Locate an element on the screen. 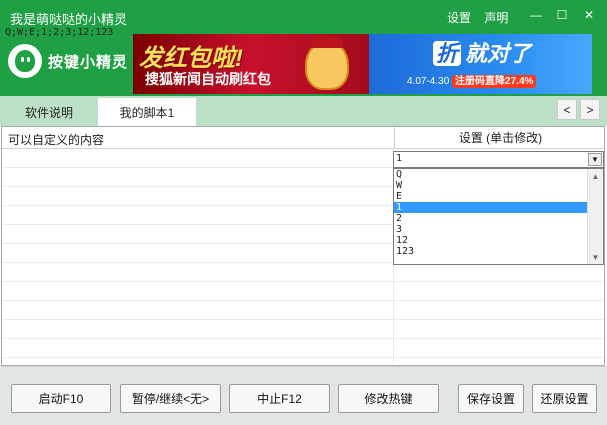  chevron-left-icon: < is located at coordinates (567, 109).